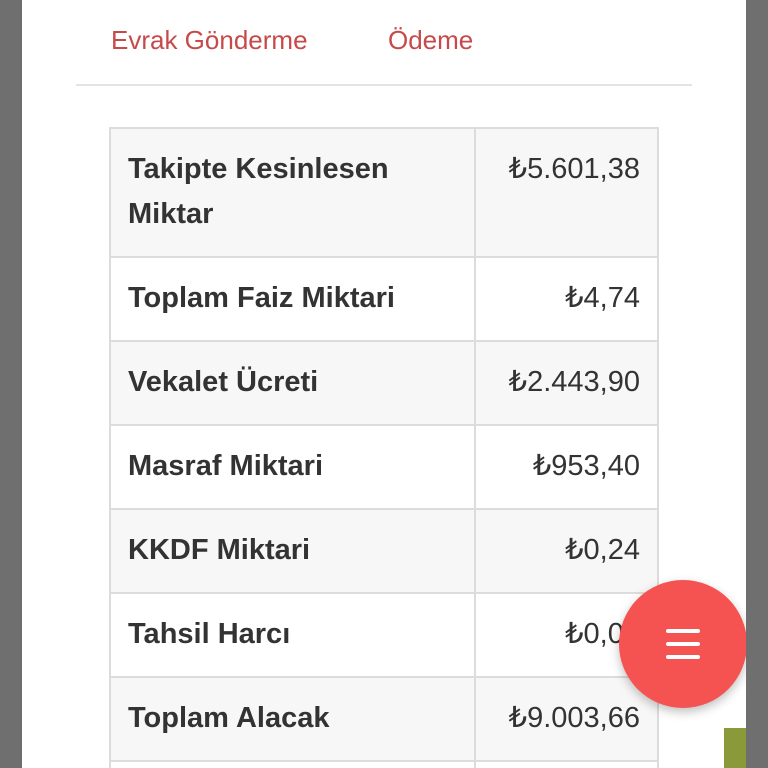  What do you see at coordinates (566, 719) in the screenshot?
I see `row-value: ₺9.003,66` at bounding box center [566, 719].